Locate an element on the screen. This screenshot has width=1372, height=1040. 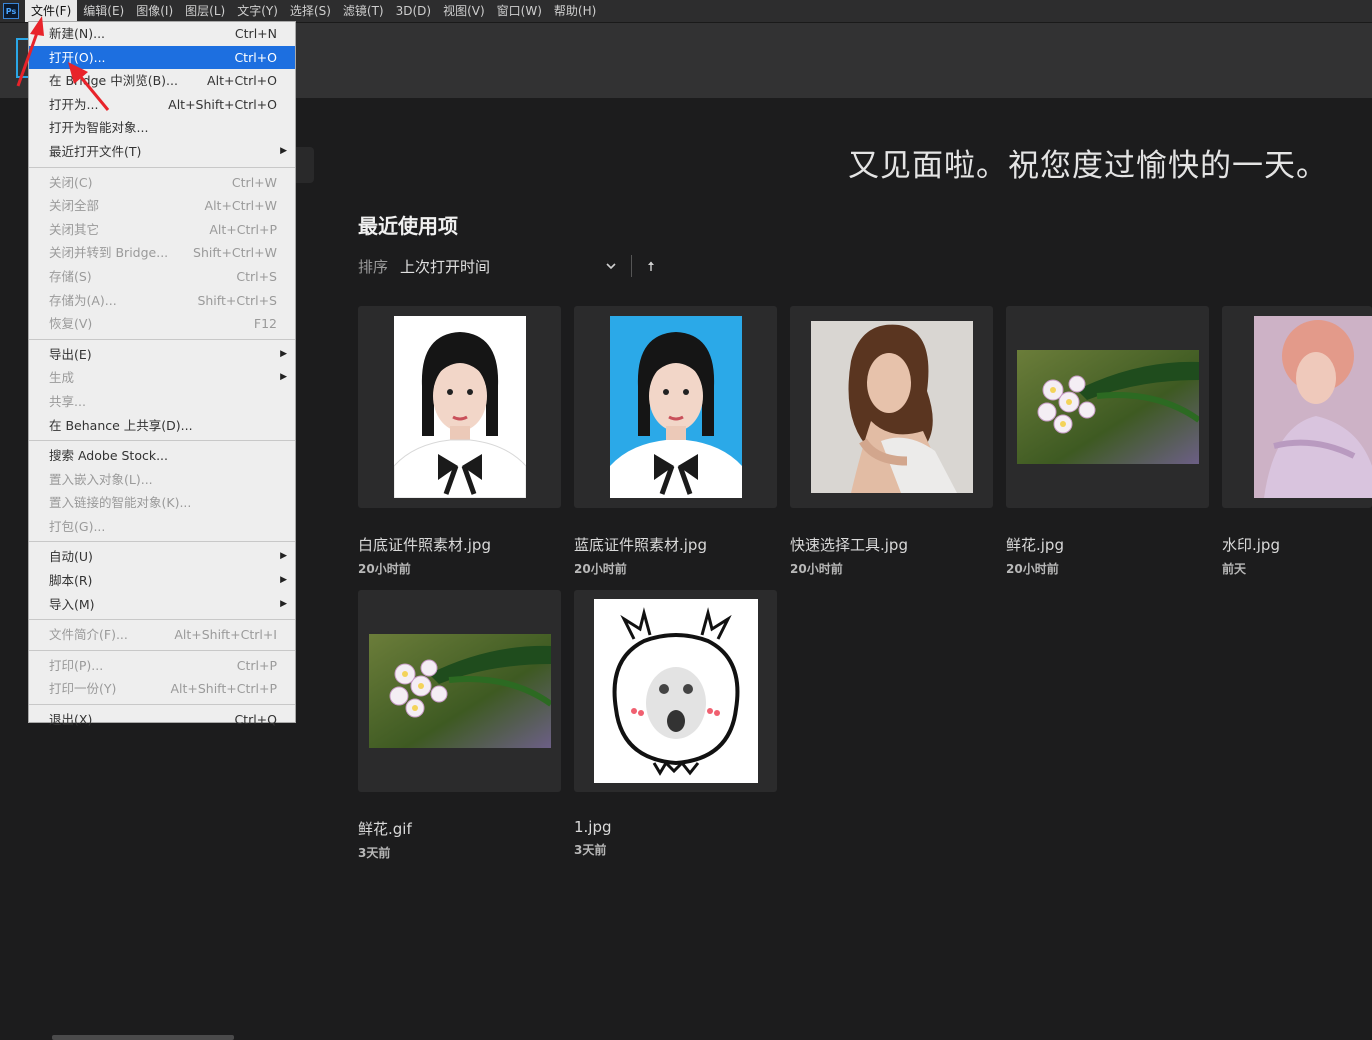
menu-help: 帮助(H) is located at coordinates (575, 11).